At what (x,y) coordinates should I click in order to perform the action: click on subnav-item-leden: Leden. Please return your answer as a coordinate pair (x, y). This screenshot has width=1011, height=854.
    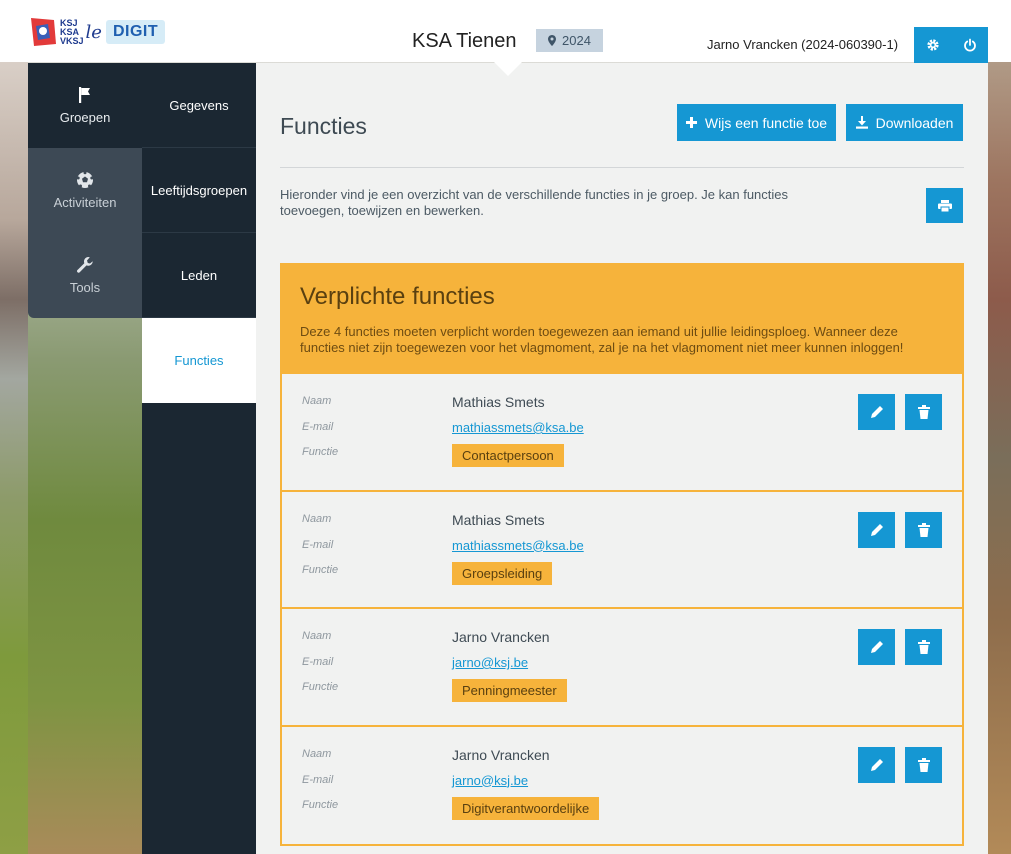
    Looking at the image, I should click on (199, 275).